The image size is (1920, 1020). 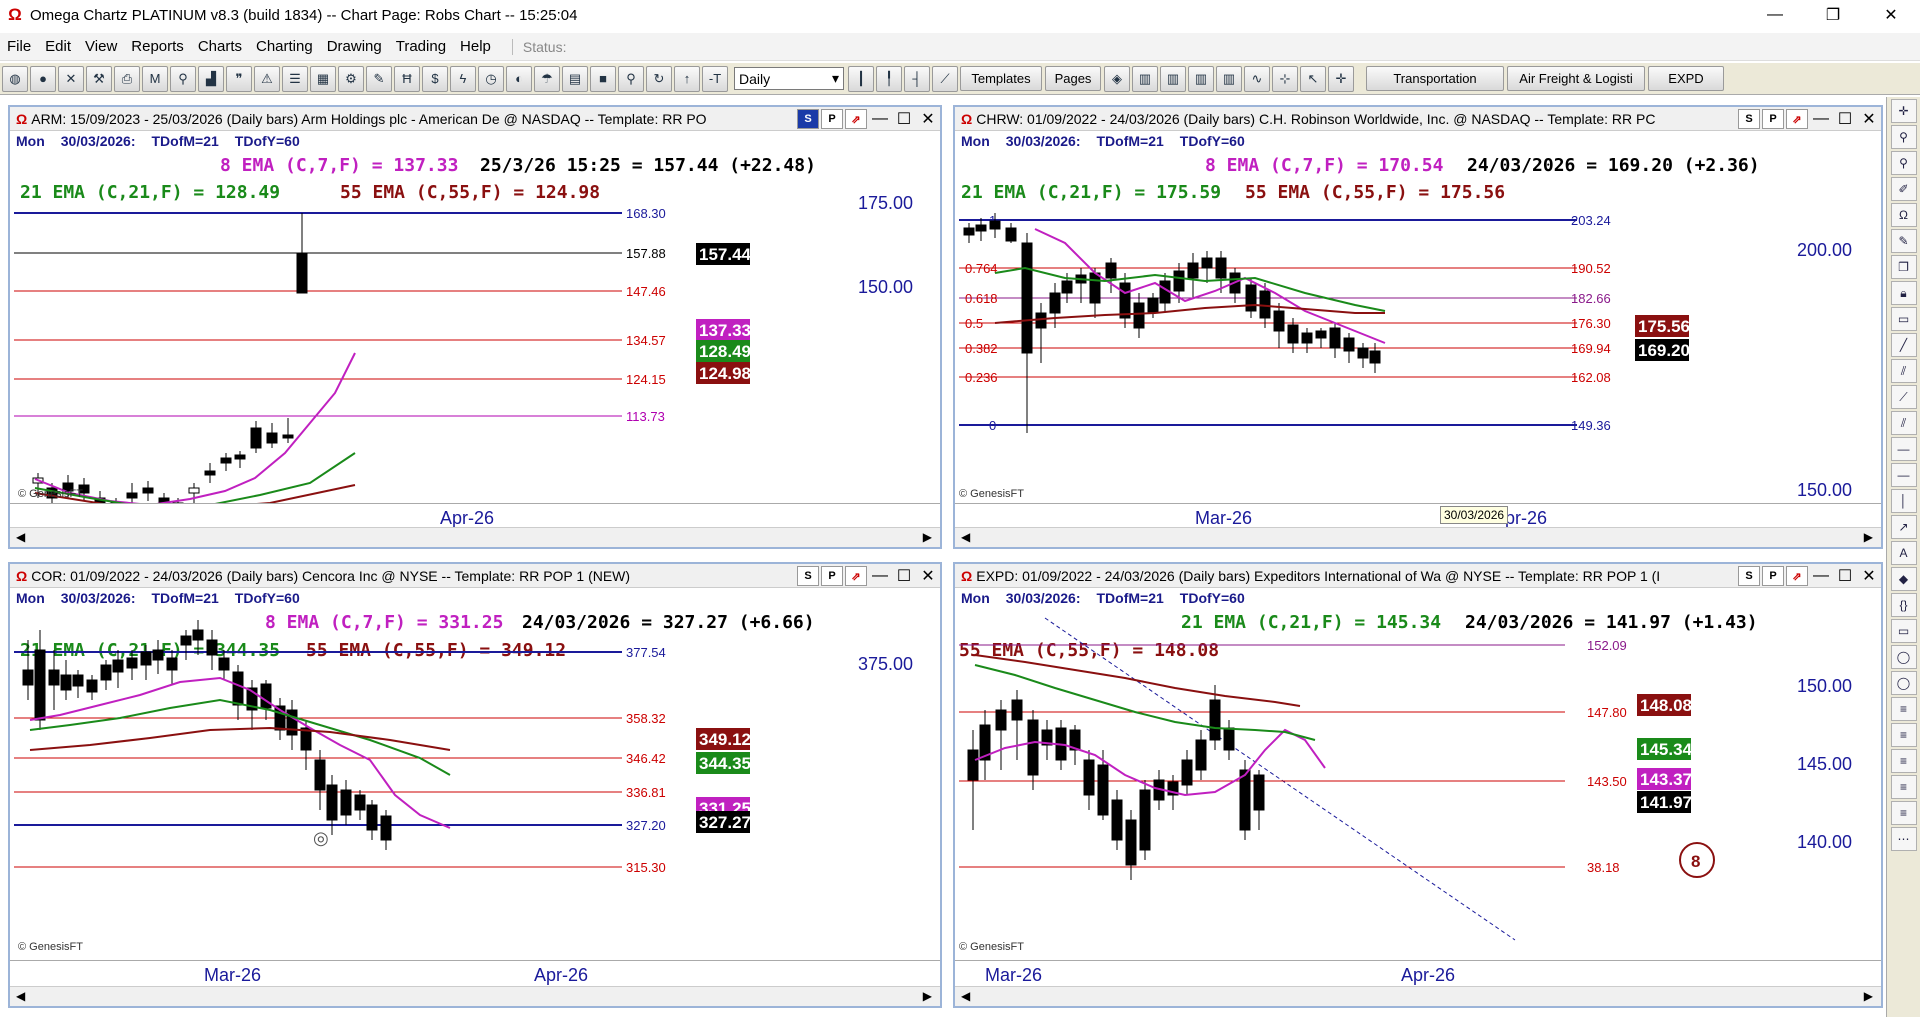 I want to click on print-icon: ⎙, so click(x=127, y=78).